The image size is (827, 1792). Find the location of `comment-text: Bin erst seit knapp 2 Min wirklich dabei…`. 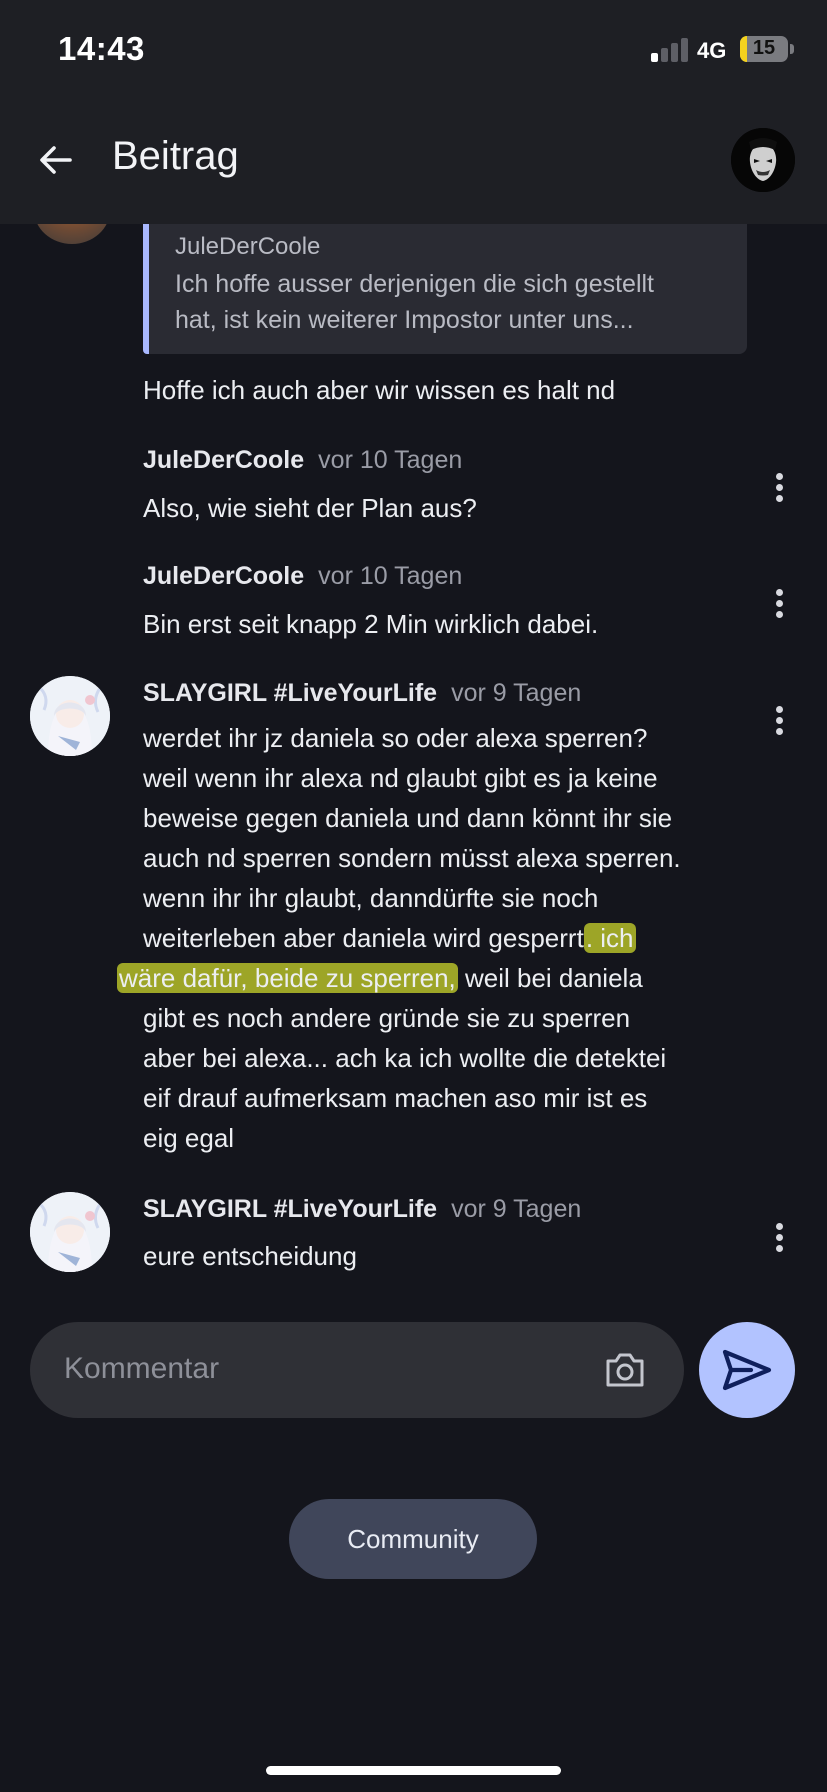

comment-text: Bin erst seit knapp 2 Min wirklich dabei… is located at coordinates (371, 624).